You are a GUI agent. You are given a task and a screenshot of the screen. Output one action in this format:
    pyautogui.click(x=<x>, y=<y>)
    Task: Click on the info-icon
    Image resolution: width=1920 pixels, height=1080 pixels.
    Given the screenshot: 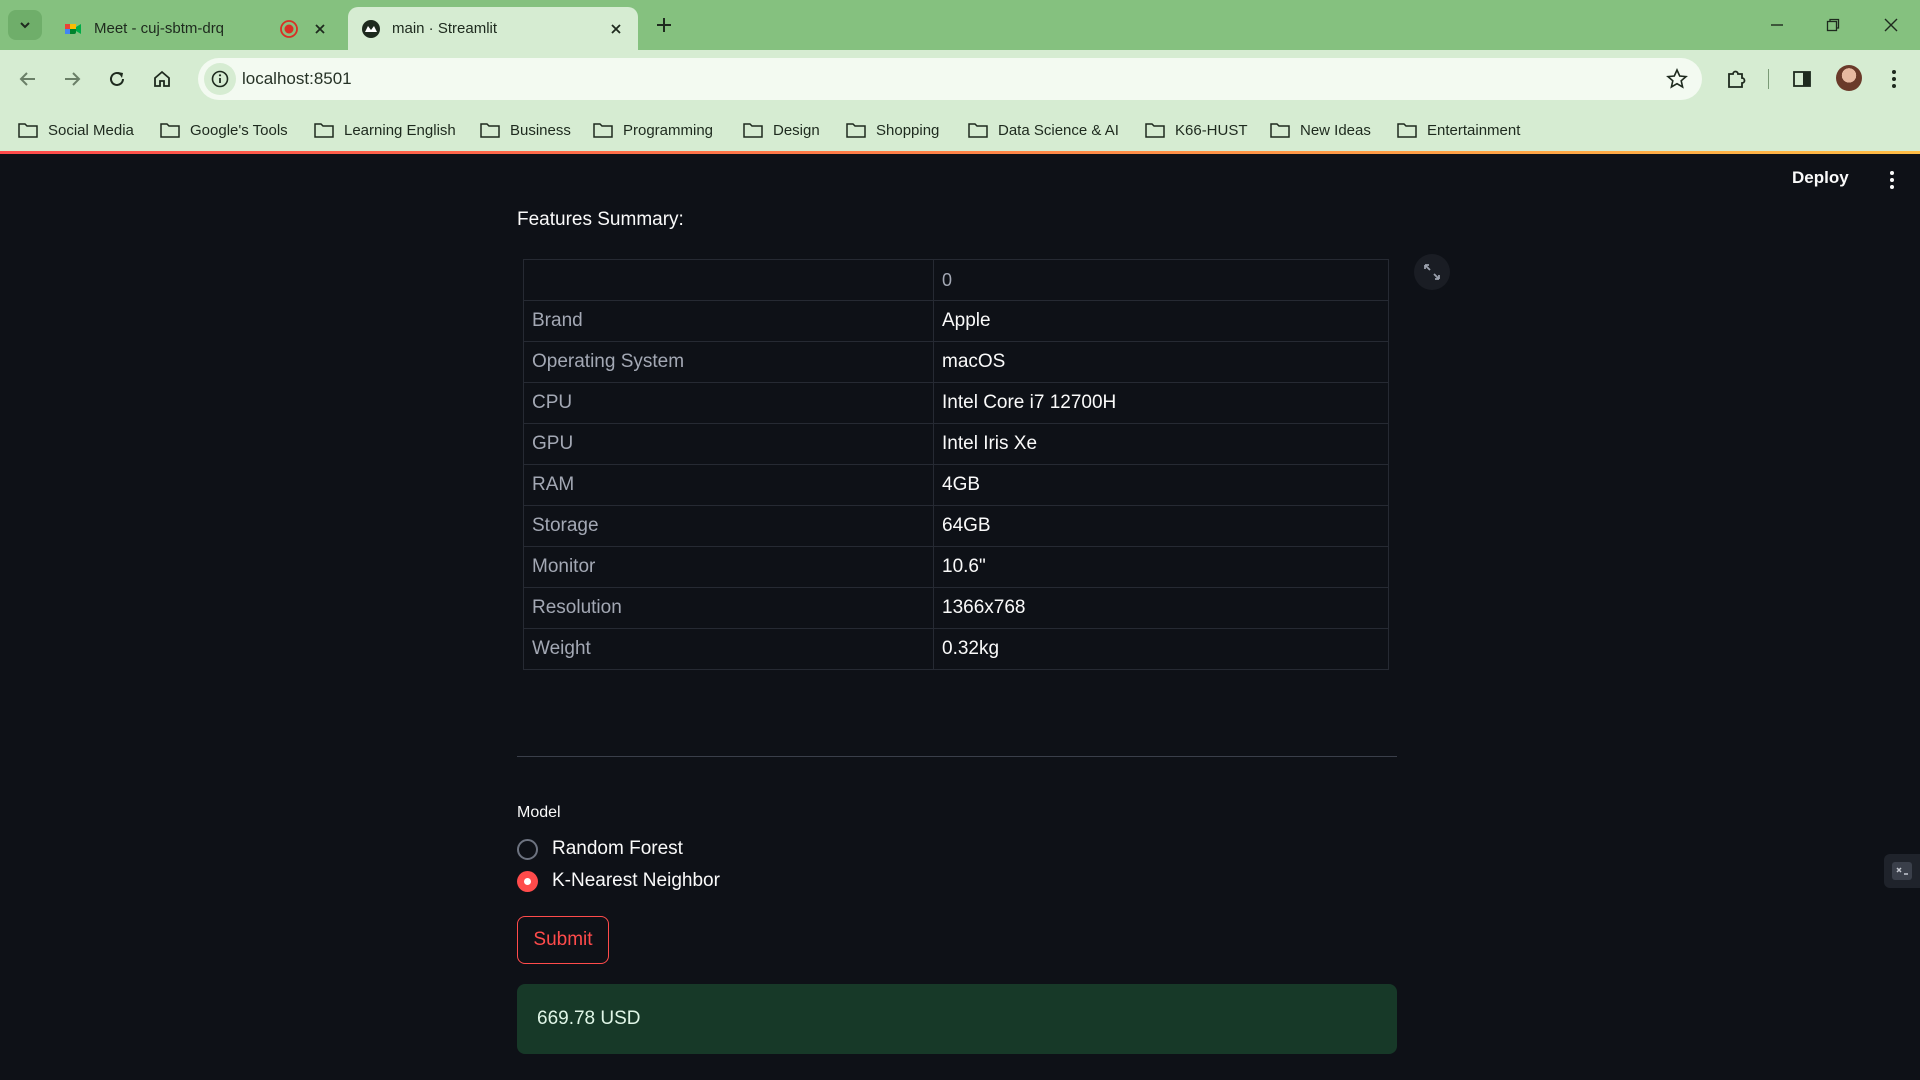 What is the action you would take?
    pyautogui.click(x=220, y=79)
    